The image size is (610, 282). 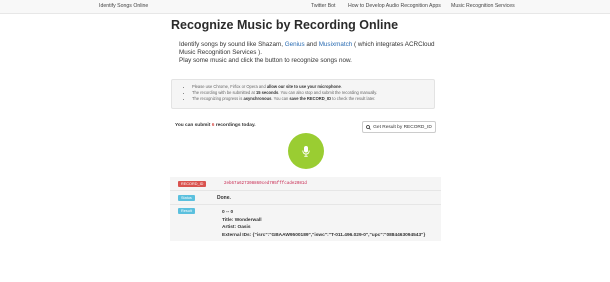 I want to click on status-value: Done., so click(x=224, y=198).